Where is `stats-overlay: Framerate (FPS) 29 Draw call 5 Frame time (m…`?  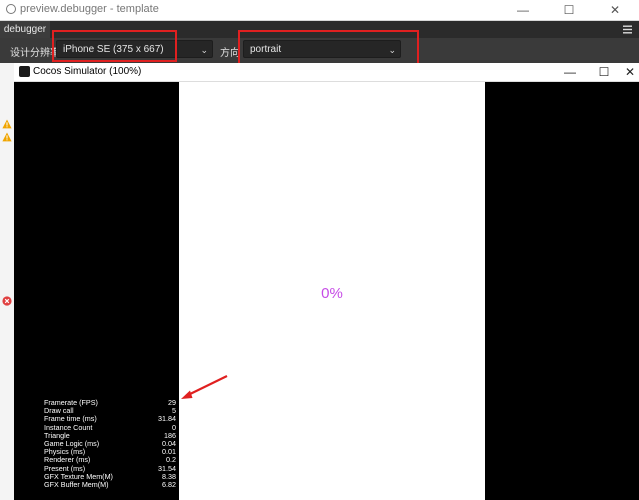
stats-overlay: Framerate (FPS) 29 Draw call 5 Frame time (m… is located at coordinates (110, 443).